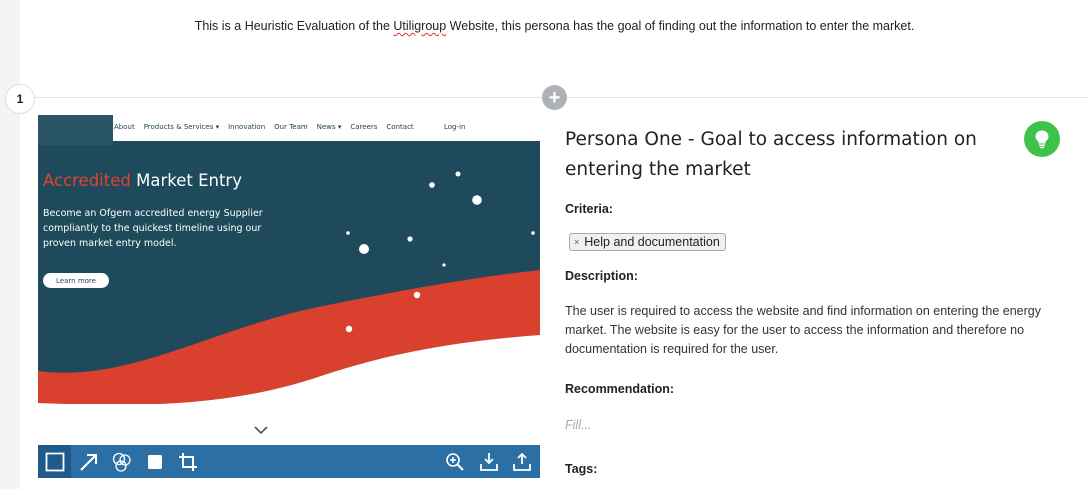  What do you see at coordinates (521, 461) in the screenshot?
I see `upload-icon` at bounding box center [521, 461].